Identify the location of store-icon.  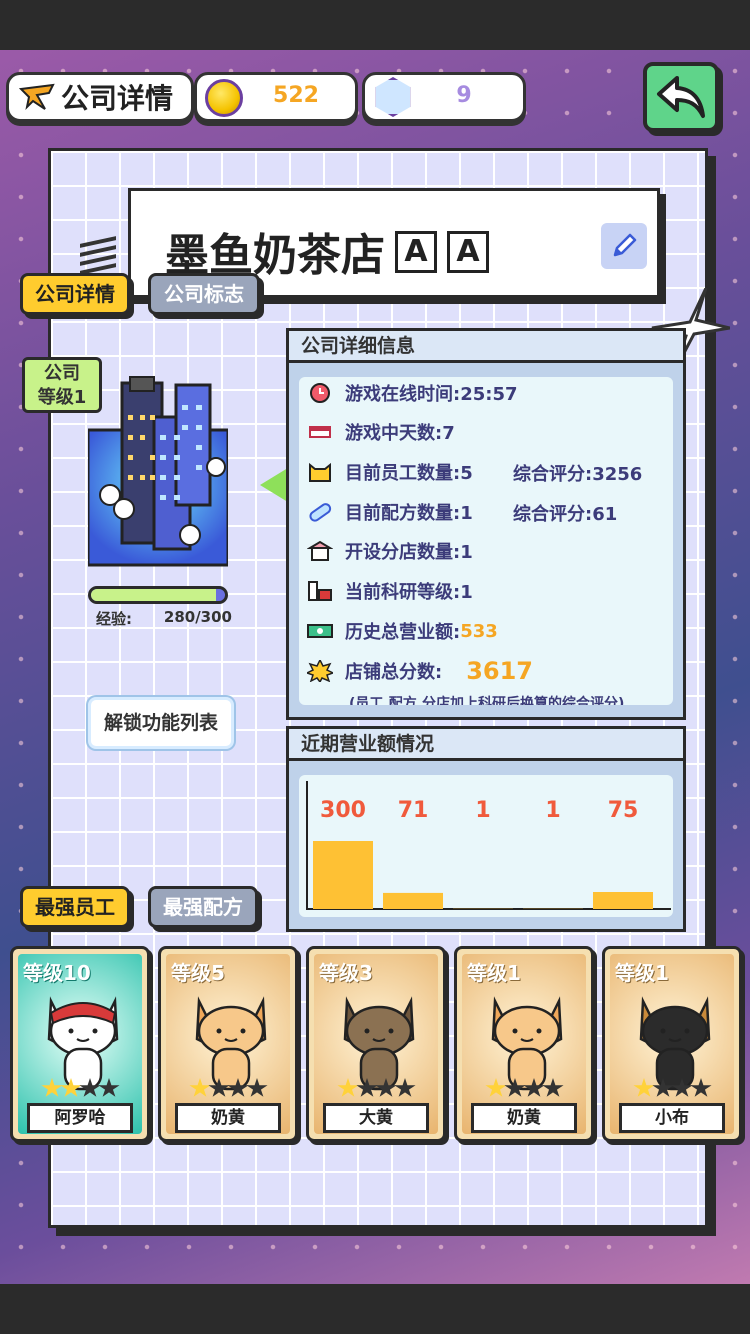
(320, 550).